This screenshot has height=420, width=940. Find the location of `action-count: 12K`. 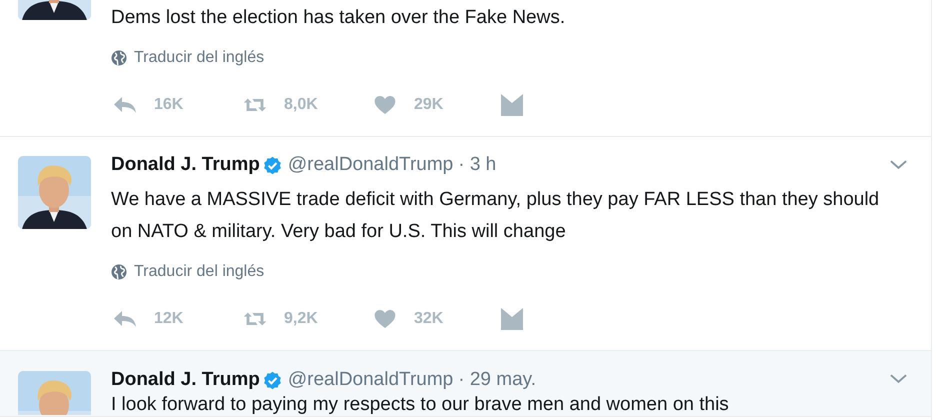

action-count: 12K is located at coordinates (169, 319).